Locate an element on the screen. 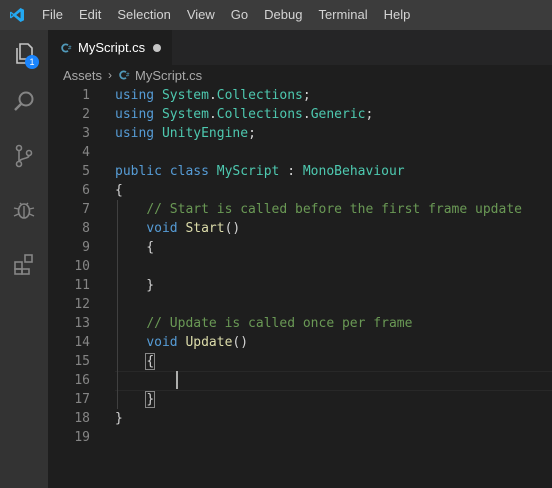  tab-myscript: # MyScript.cs is located at coordinates (110, 47).